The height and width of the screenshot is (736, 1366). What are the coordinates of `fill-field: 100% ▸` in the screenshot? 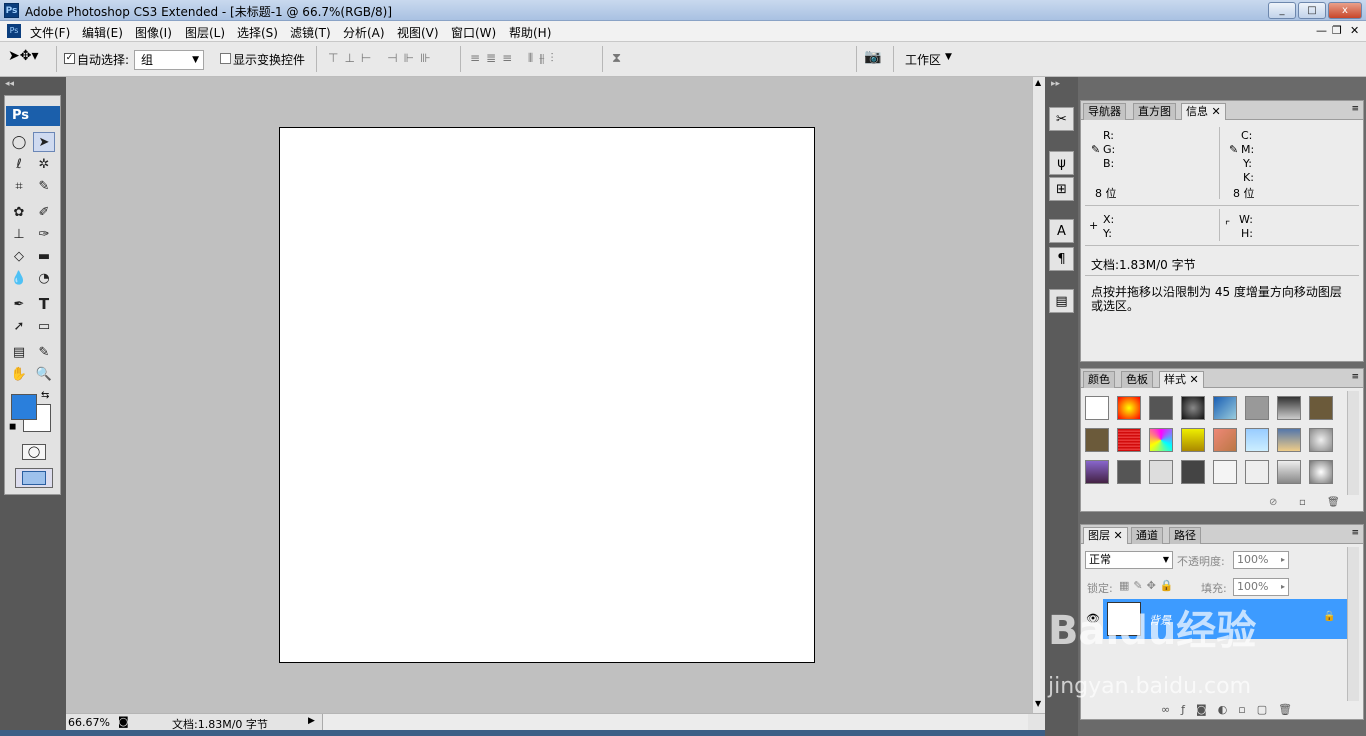 It's located at (1261, 587).